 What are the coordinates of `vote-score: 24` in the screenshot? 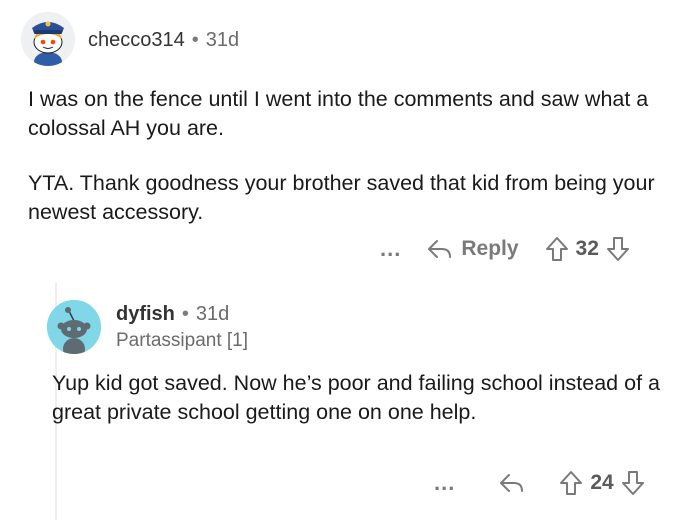 It's located at (602, 482).